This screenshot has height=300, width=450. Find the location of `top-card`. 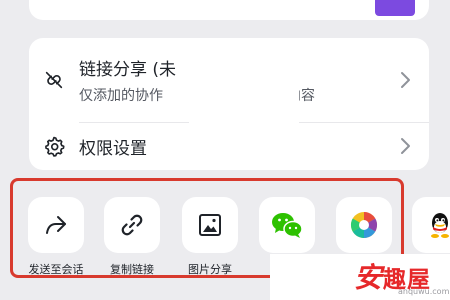

top-card is located at coordinates (229, 10).